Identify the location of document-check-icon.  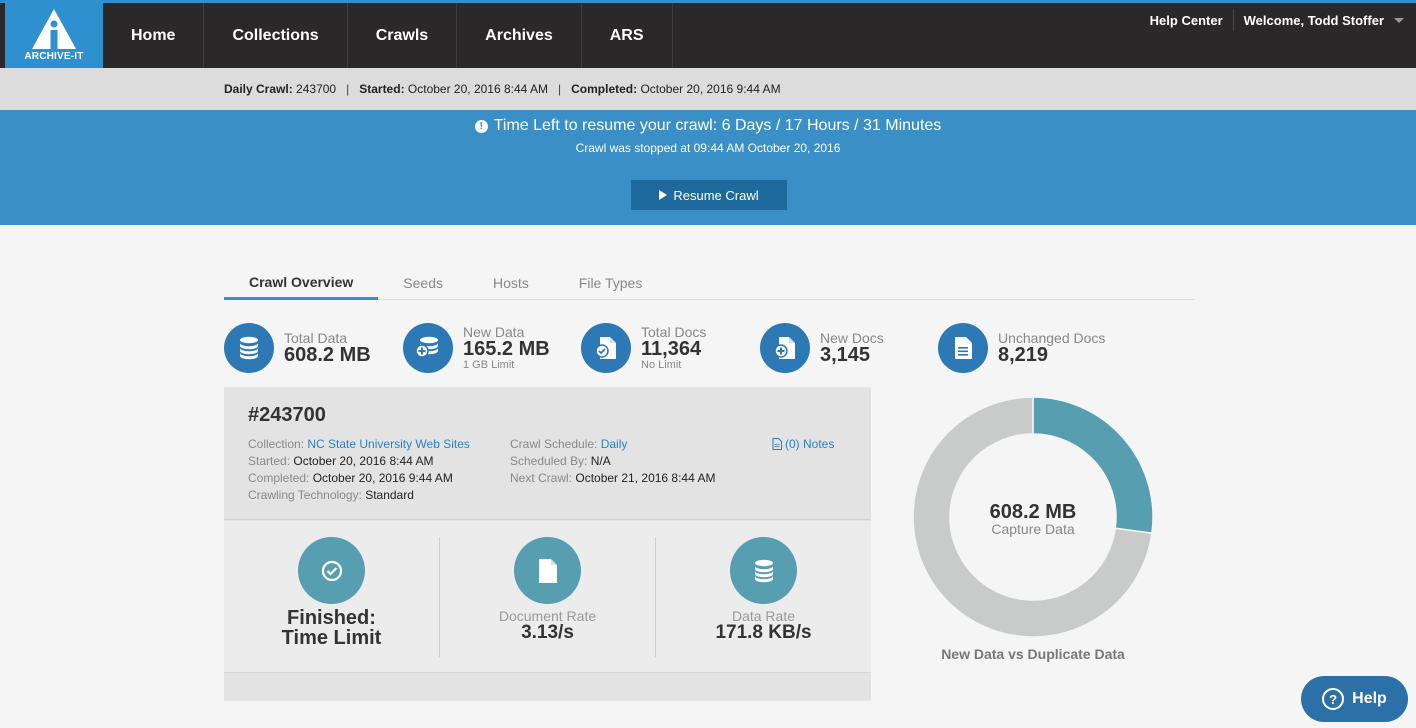
(606, 348).